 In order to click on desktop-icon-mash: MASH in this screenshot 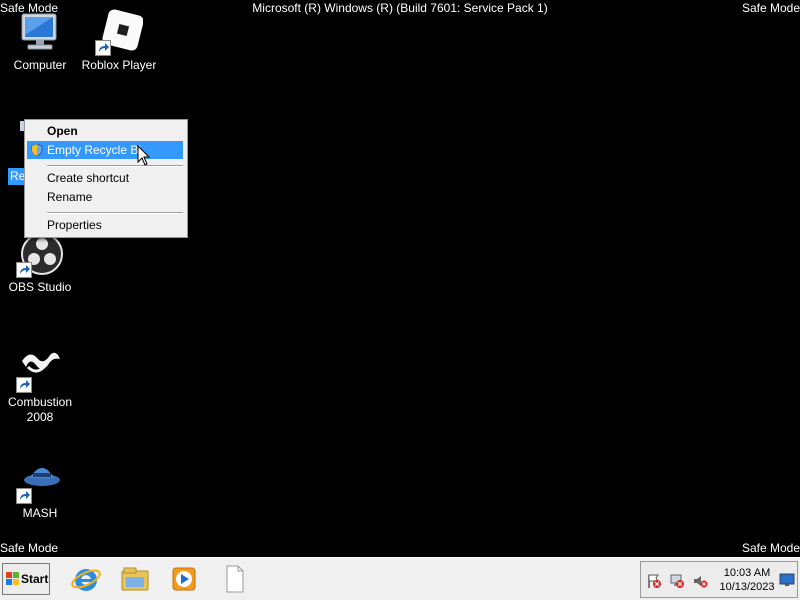, I will do `click(40, 488)`.